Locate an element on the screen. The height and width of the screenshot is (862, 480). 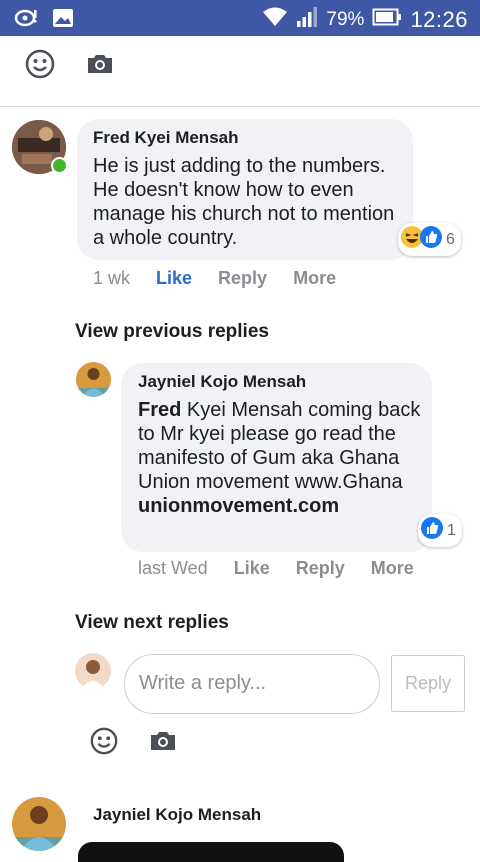
status-right: 79% 12:26 is located at coordinates (365, 20).